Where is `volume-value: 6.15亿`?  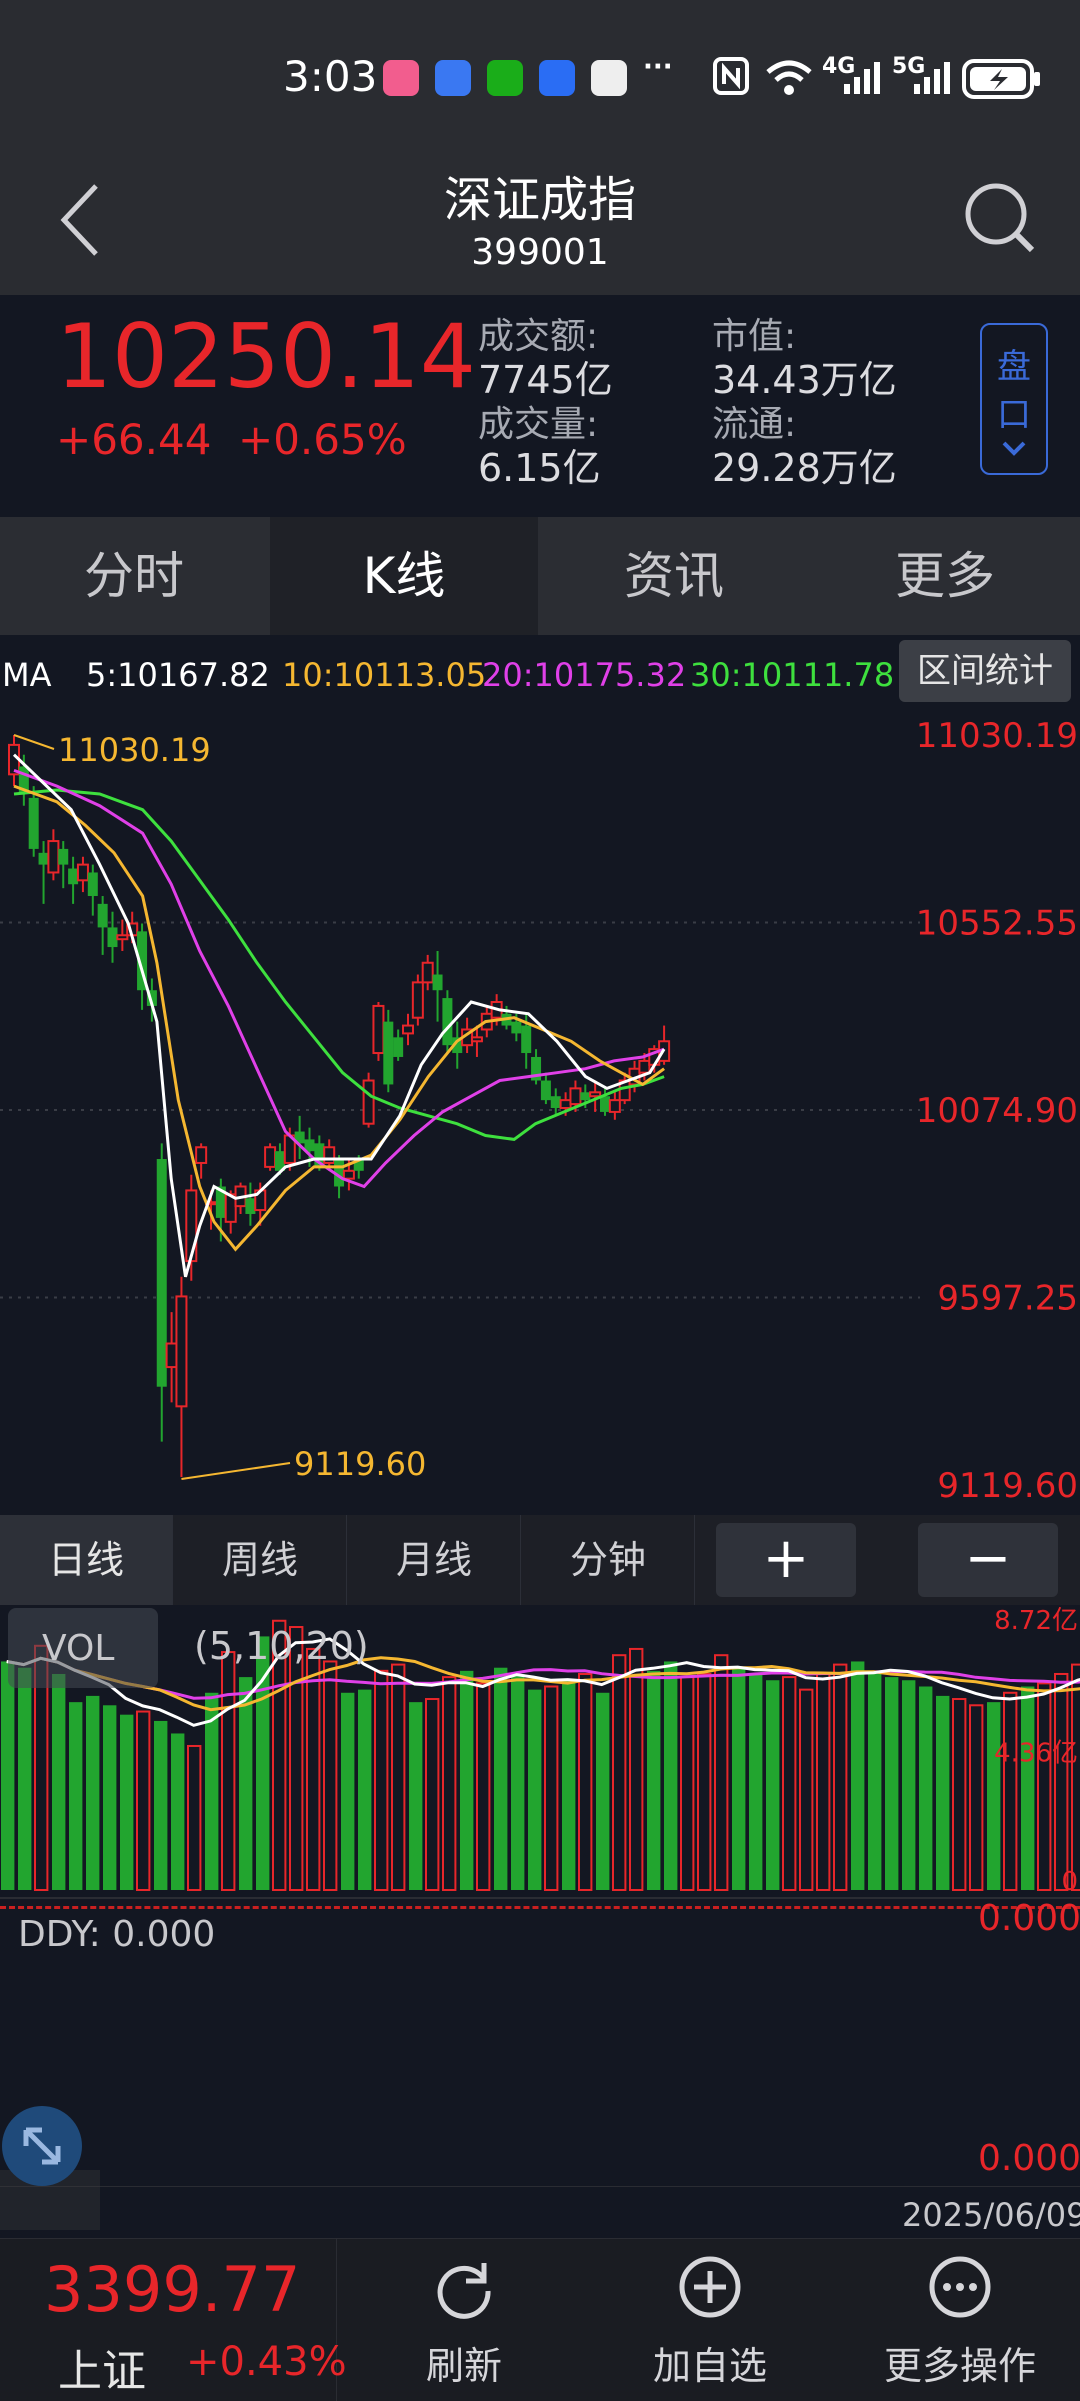 volume-value: 6.15亿 is located at coordinates (539, 468).